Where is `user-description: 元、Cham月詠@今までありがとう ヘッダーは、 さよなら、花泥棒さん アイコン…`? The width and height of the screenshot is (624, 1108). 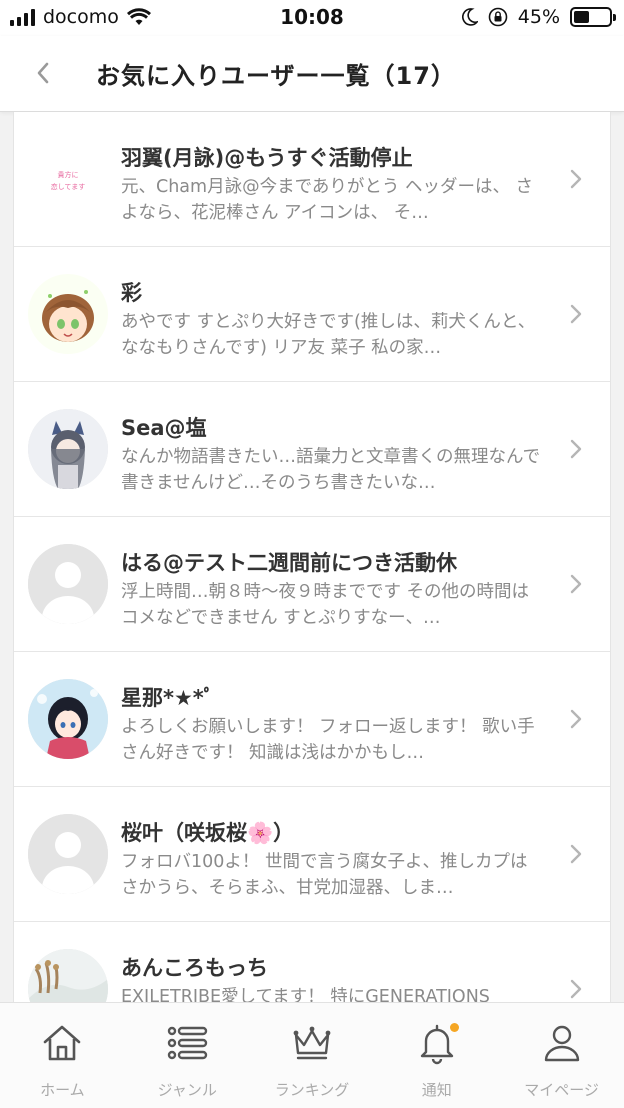 user-description: 元、Cham月詠@今までありがとう ヘッダーは、 さよなら、花泥棒さん アイコン… is located at coordinates (327, 200).